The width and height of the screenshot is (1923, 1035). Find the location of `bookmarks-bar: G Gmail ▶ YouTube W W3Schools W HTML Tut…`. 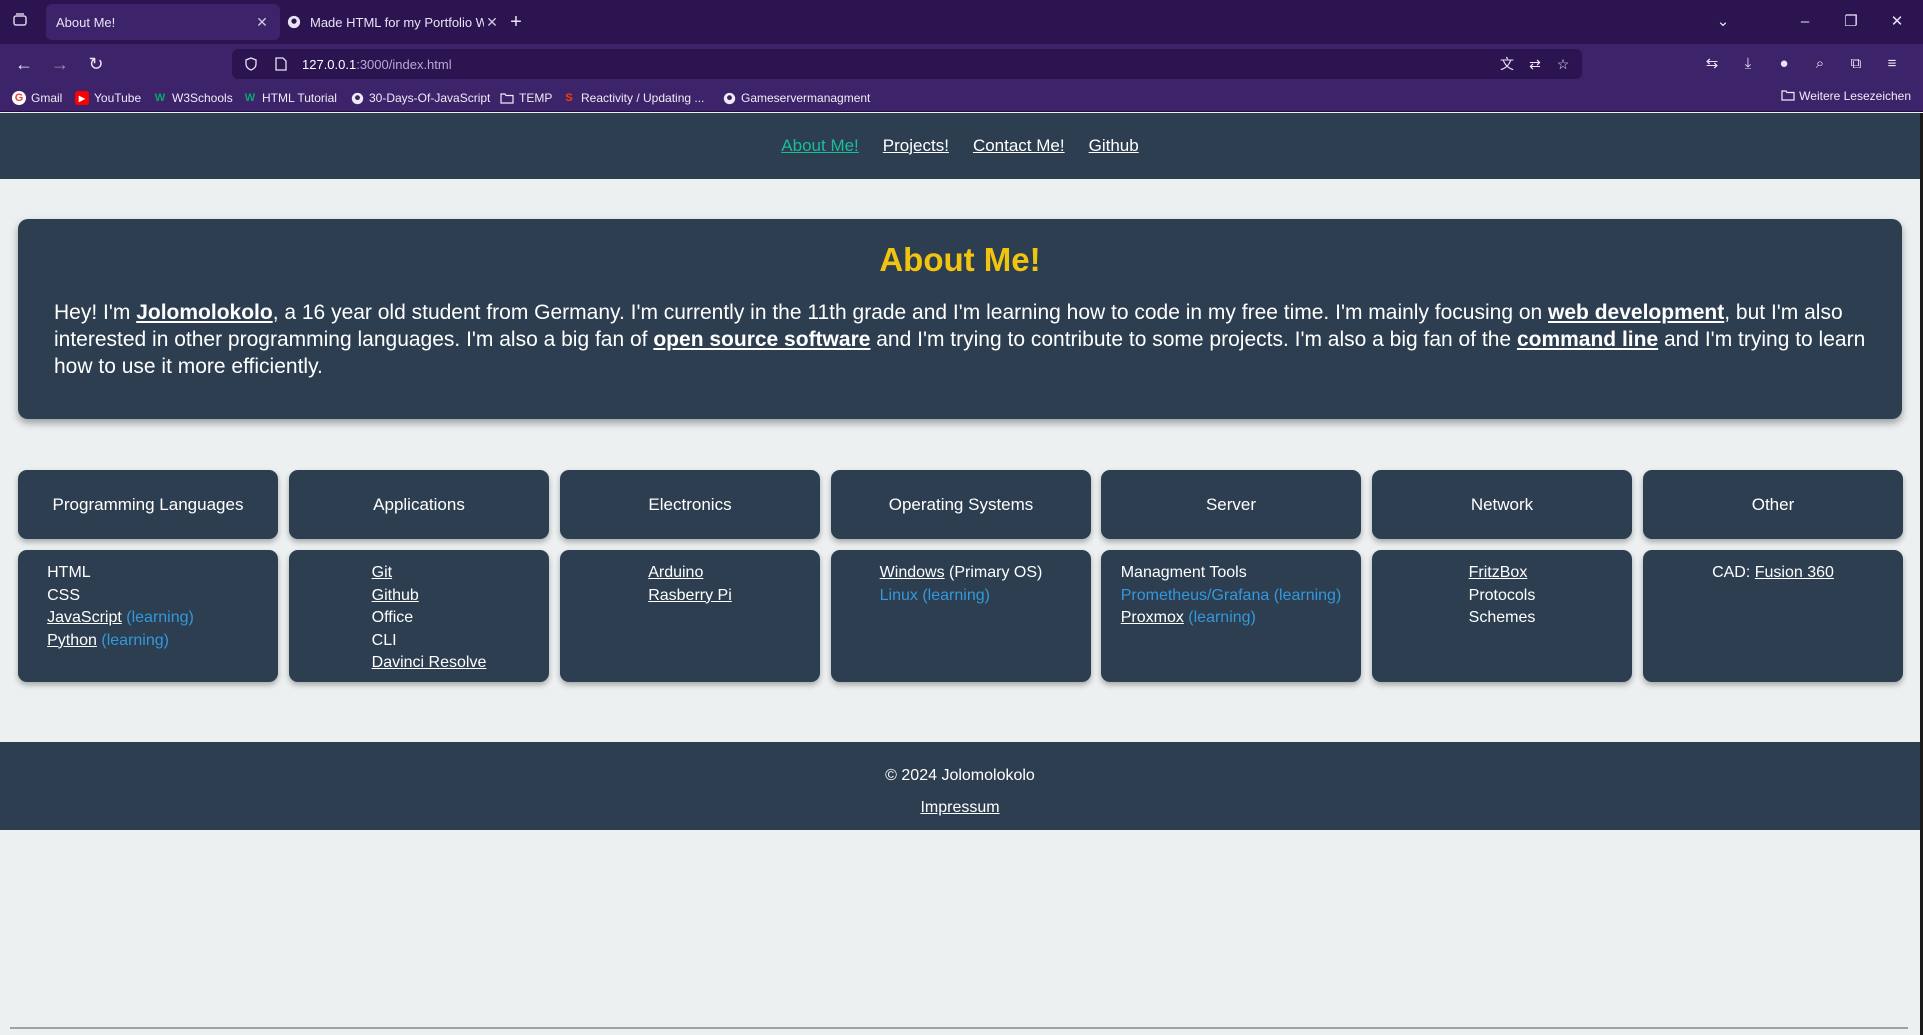

bookmarks-bar: G Gmail ▶ YouTube W W3Schools W HTML Tut… is located at coordinates (961, 98).